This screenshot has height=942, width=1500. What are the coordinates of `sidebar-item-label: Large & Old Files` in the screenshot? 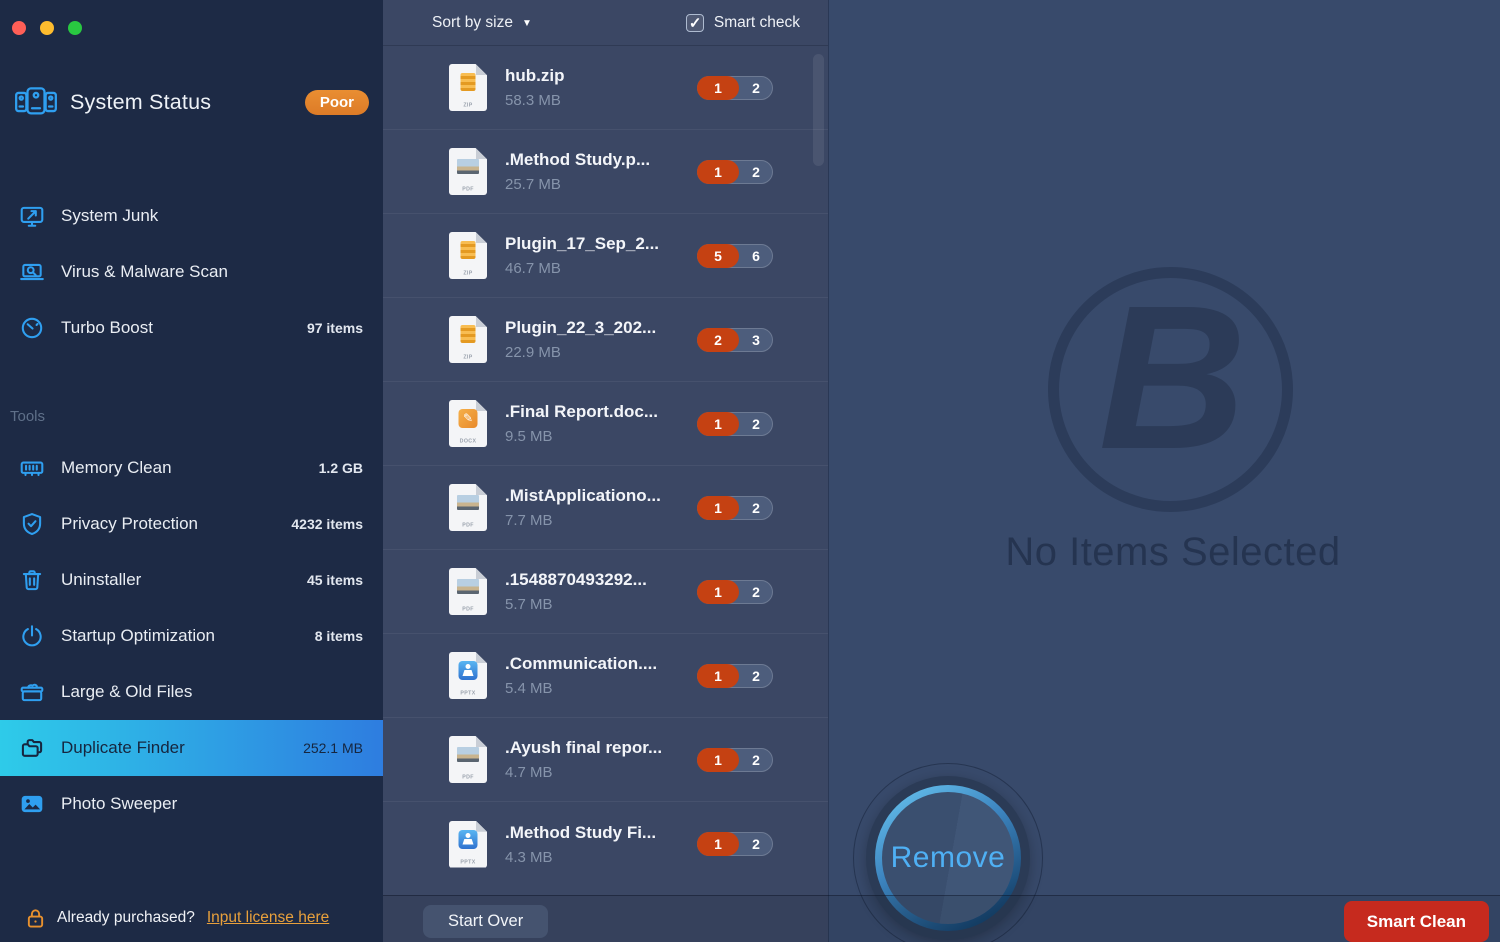 It's located at (127, 691).